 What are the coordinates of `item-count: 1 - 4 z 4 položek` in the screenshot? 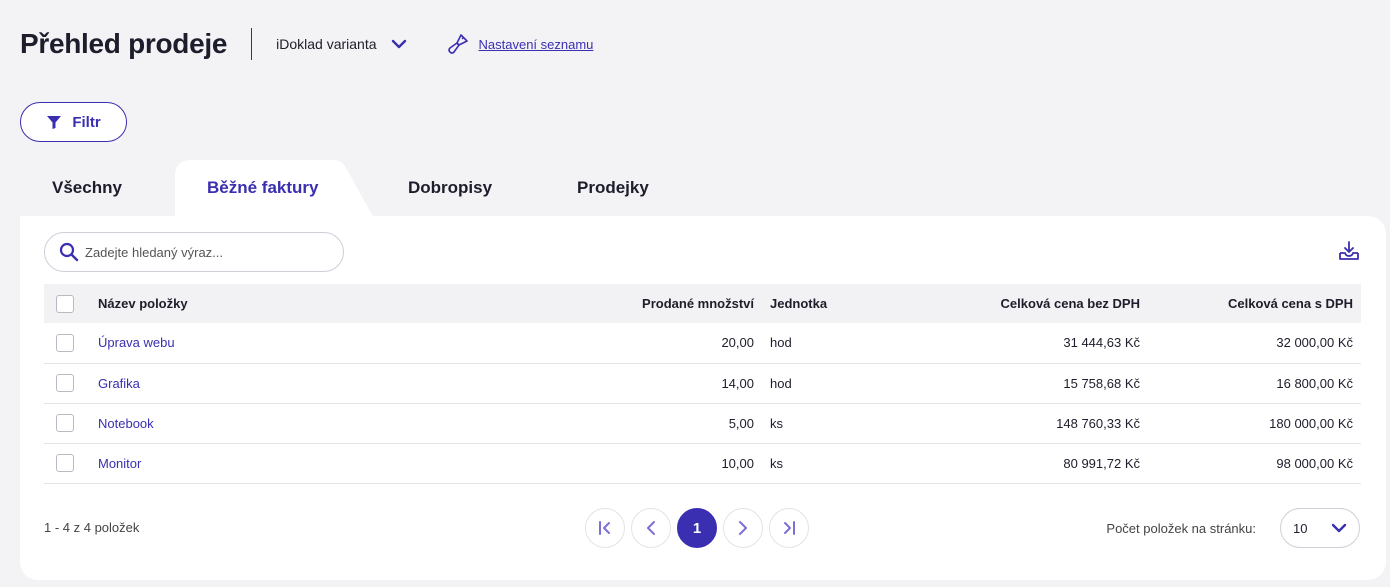 It's located at (92, 527).